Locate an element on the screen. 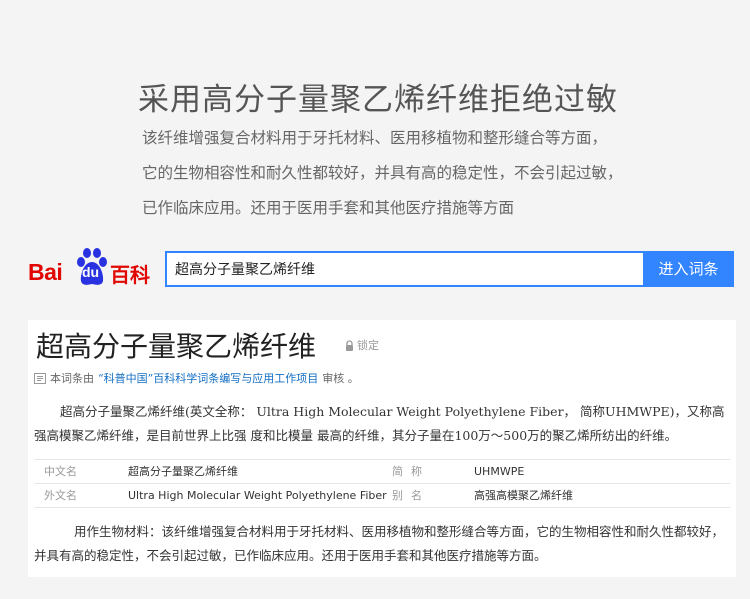 The height and width of the screenshot is (599, 750). search-bar: Bai du 百科 进入词条 is located at coordinates (375, 269).